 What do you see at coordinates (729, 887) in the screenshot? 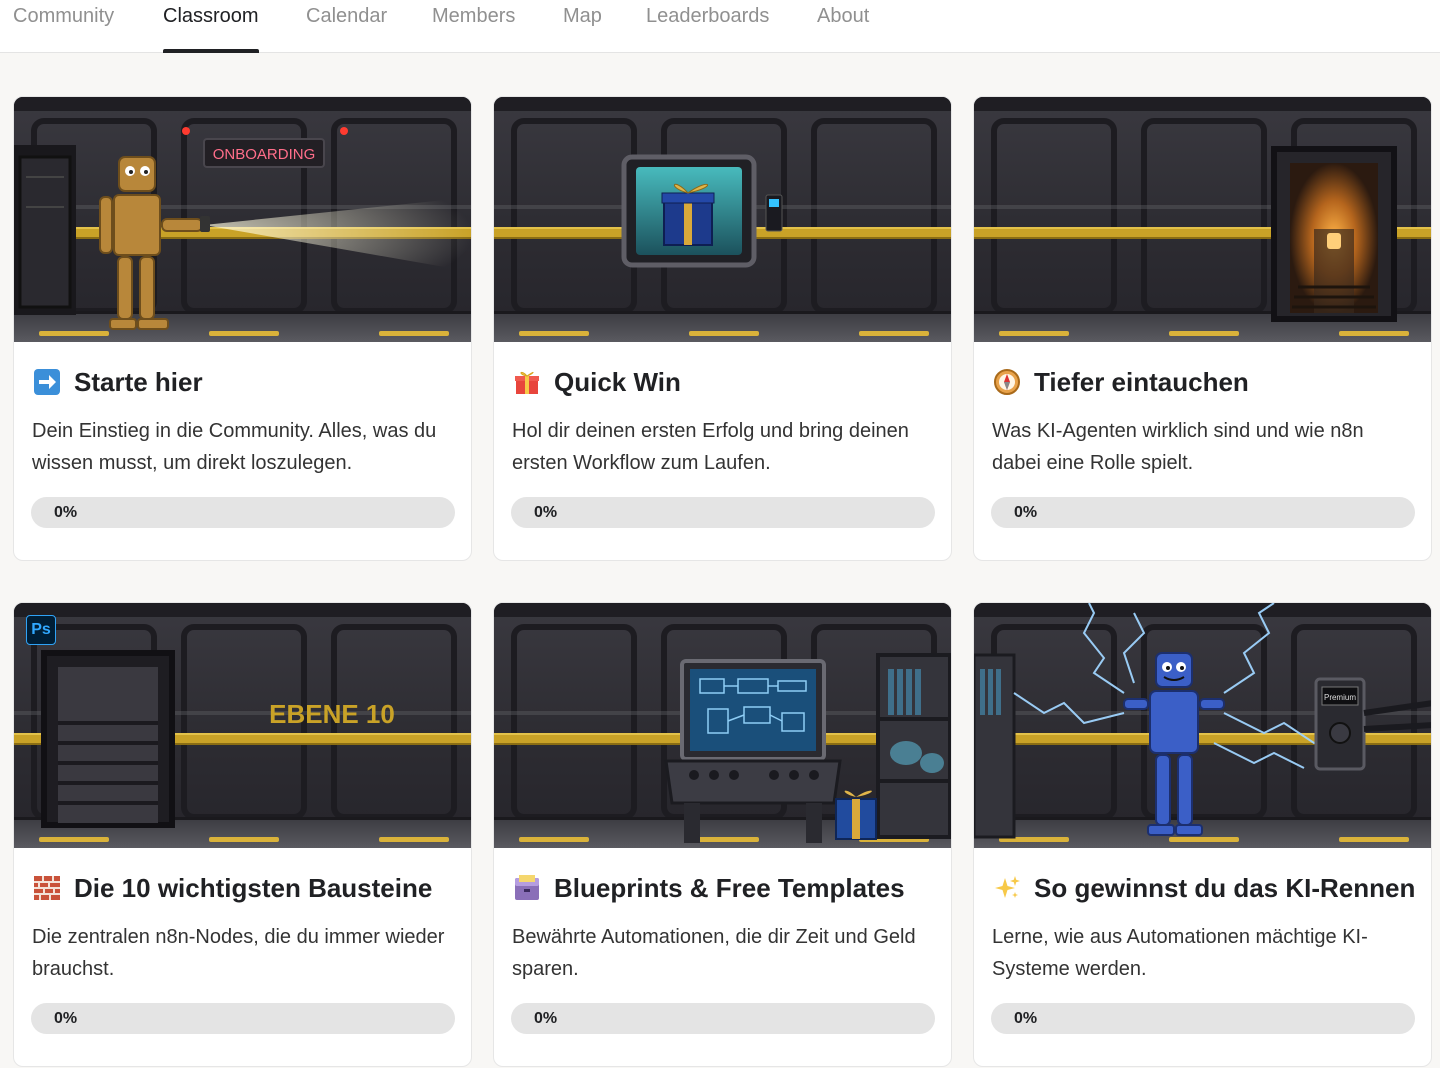
I see `course-title-text: Blueprints & Free Templates` at bounding box center [729, 887].